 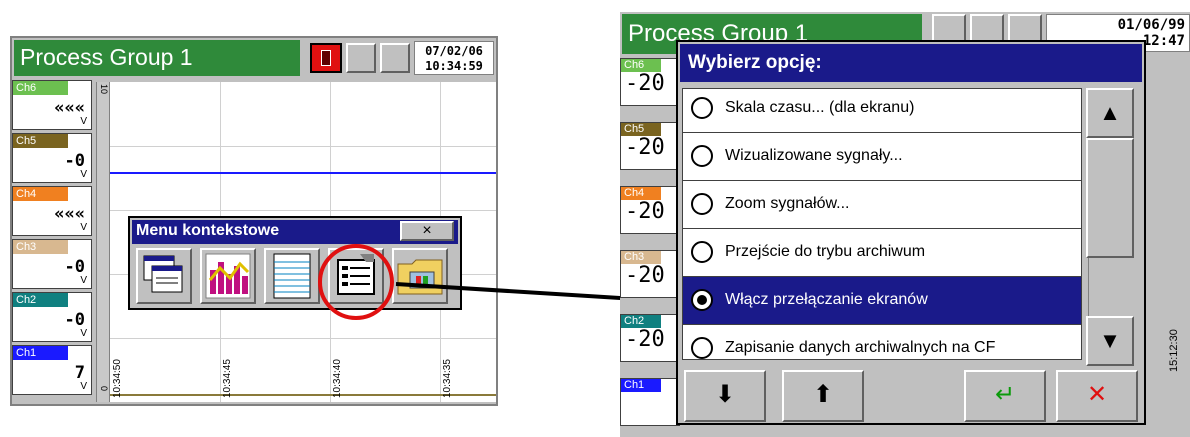 What do you see at coordinates (650, 402) in the screenshot?
I see `right-channel-card-ch1: Ch1` at bounding box center [650, 402].